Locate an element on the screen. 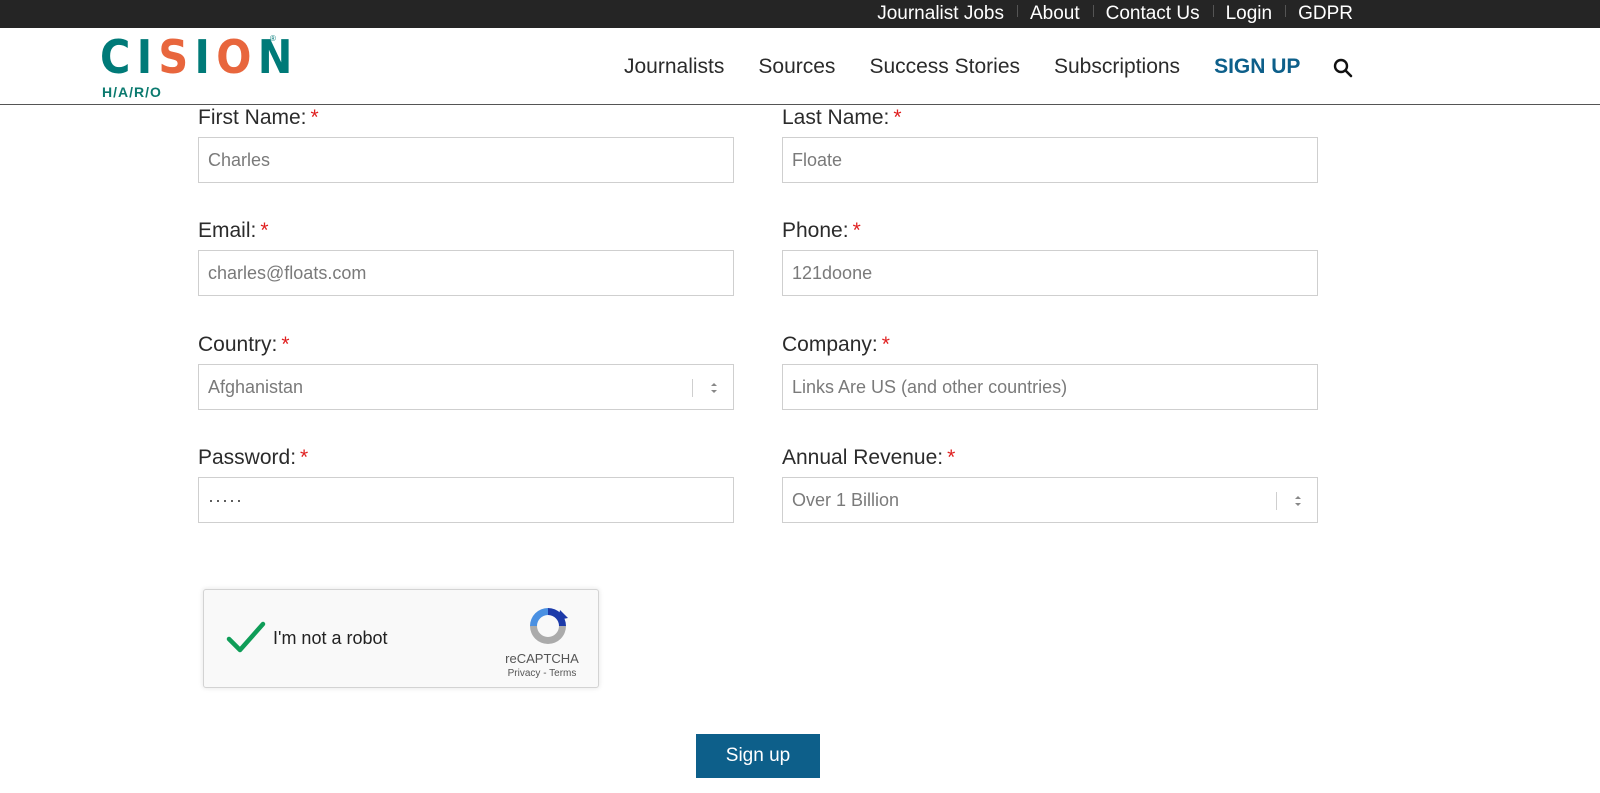 The image size is (1600, 793). logo-registered-mark: ® is located at coordinates (273, 38).